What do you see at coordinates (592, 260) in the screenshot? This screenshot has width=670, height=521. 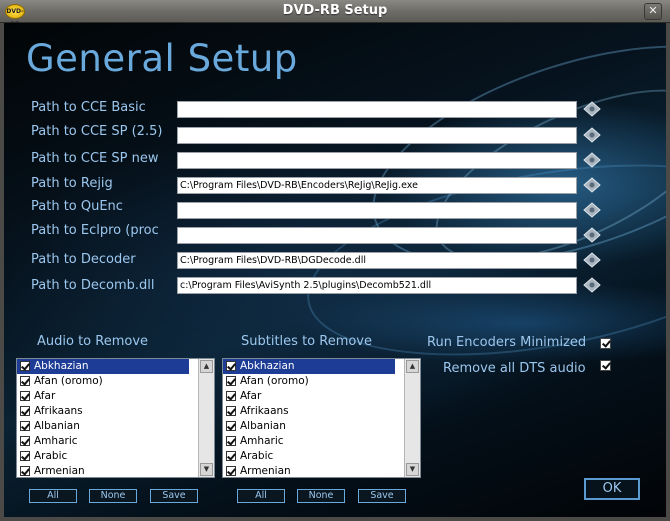 I see `decoder-browse-button` at bounding box center [592, 260].